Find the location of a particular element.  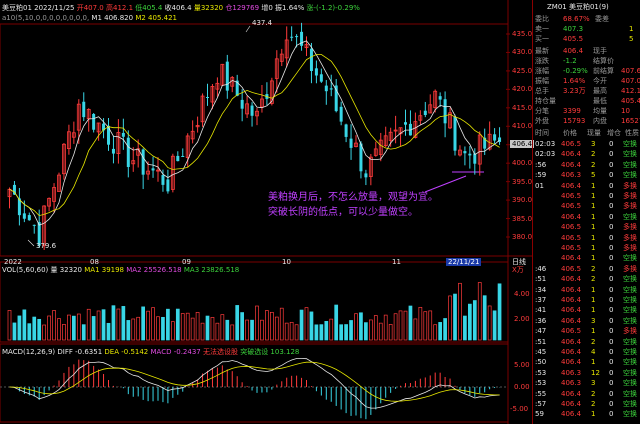

stat-value-2: 405.4 is located at coordinates (630, 101).